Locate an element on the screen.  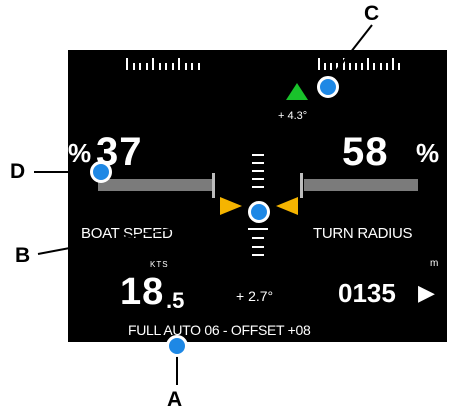
callout-dot-c is located at coordinates (328, 87).